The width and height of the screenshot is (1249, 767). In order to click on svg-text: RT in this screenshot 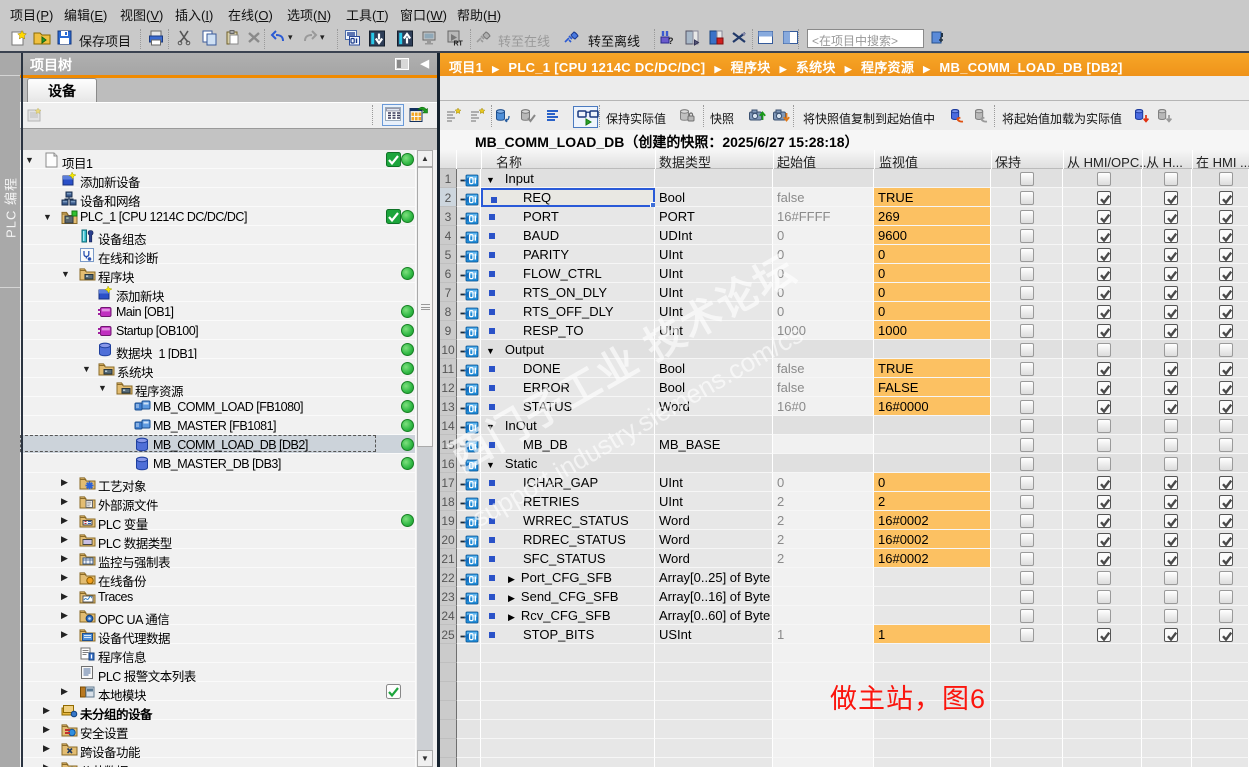, I will do `click(459, 44)`.